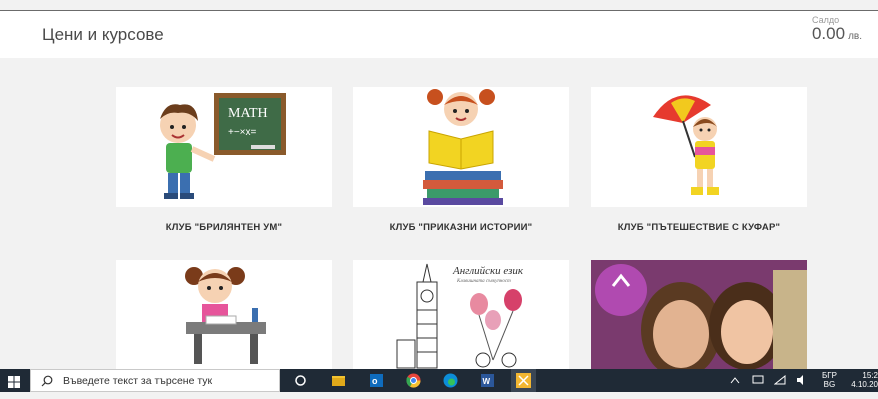 This screenshot has height=399, width=878. Describe the element at coordinates (338, 380) in the screenshot. I see `file-explorer-icon` at that location.